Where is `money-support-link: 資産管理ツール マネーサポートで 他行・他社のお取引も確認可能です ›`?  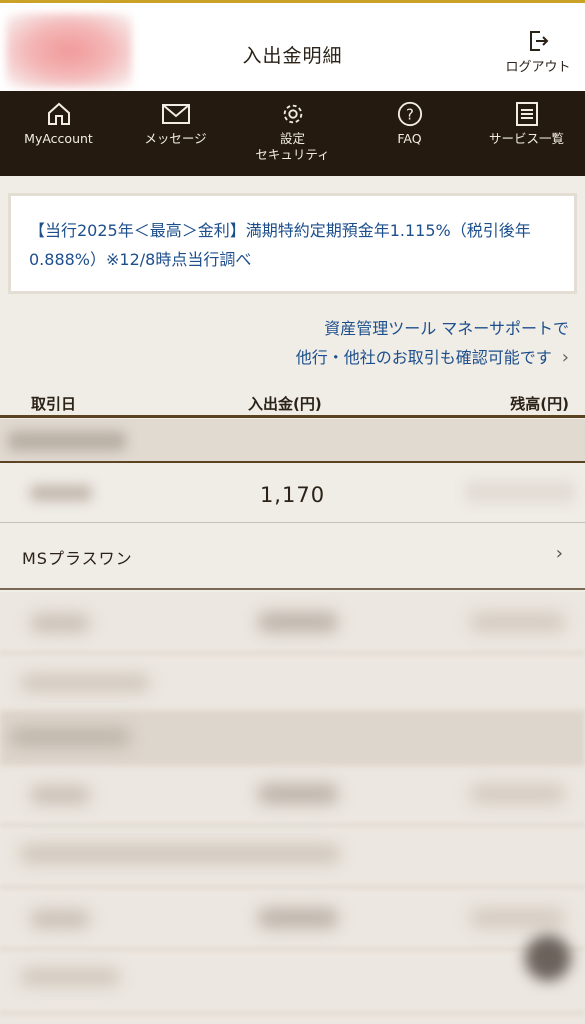
money-support-link: 資産管理ツール マネーサポートで 他行・他社のお取引も確認可能です › is located at coordinates (389, 343).